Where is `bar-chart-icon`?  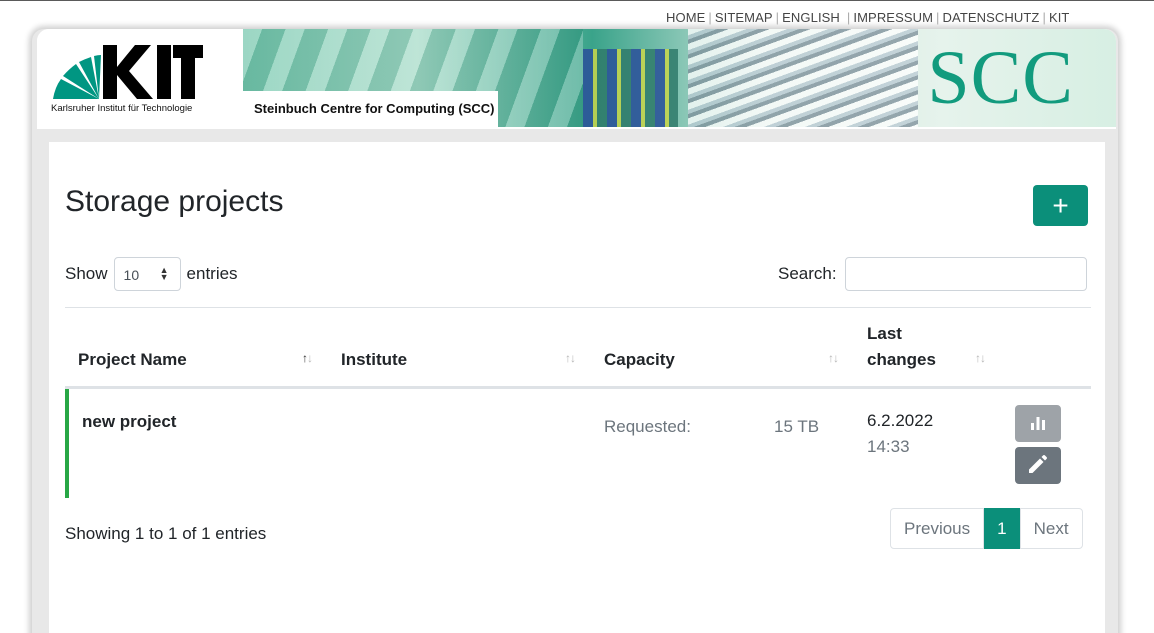
bar-chart-icon is located at coordinates (1038, 423).